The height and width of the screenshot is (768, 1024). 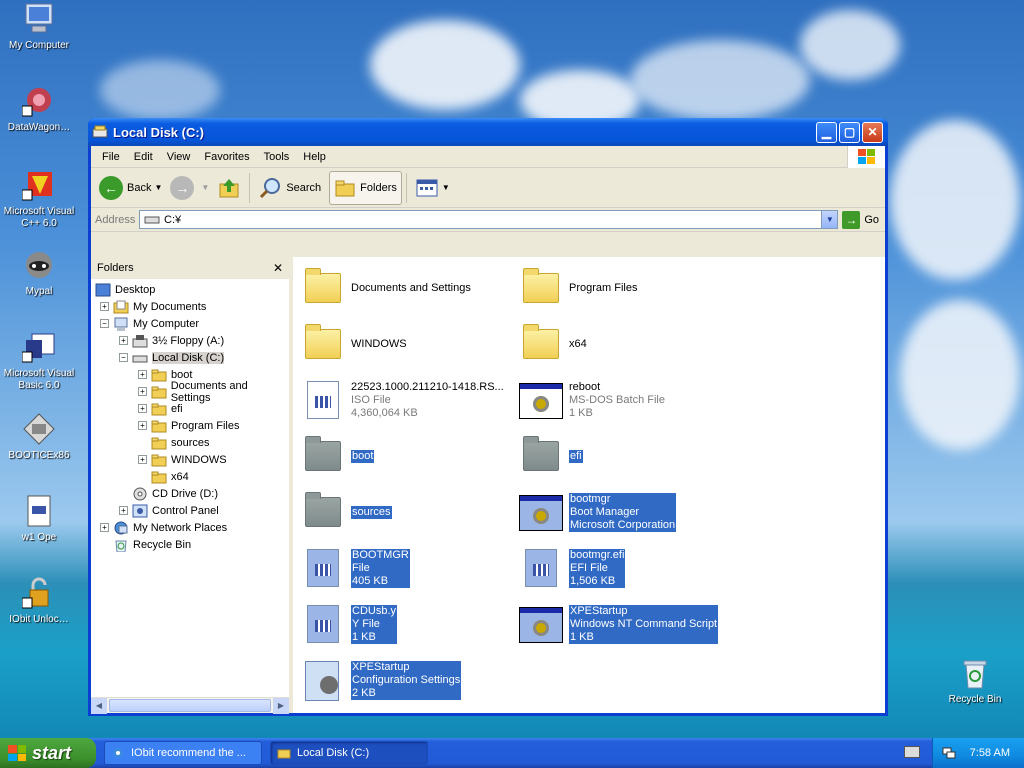 What do you see at coordinates (488, 132) in the screenshot?
I see `title-bar: Local Disk (C:) ▁ ▢ ✕` at bounding box center [488, 132].